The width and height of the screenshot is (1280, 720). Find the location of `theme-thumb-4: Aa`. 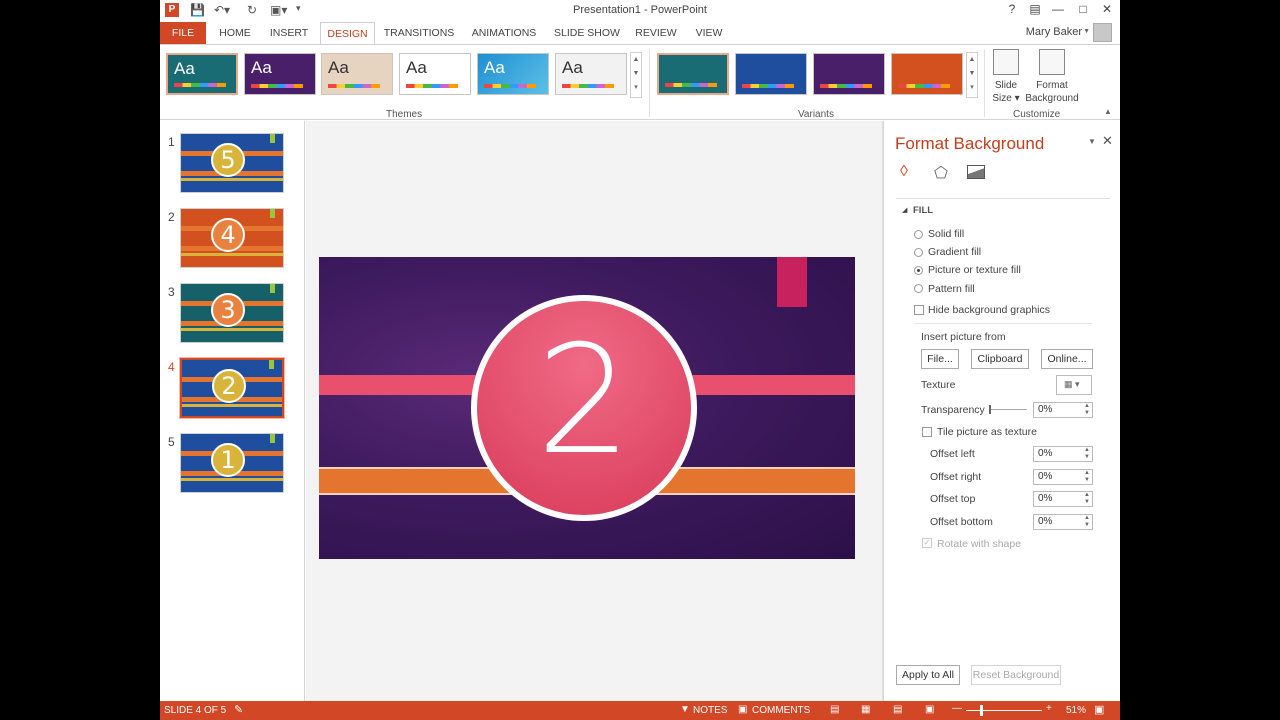

theme-thumb-4: Aa is located at coordinates (435, 74).